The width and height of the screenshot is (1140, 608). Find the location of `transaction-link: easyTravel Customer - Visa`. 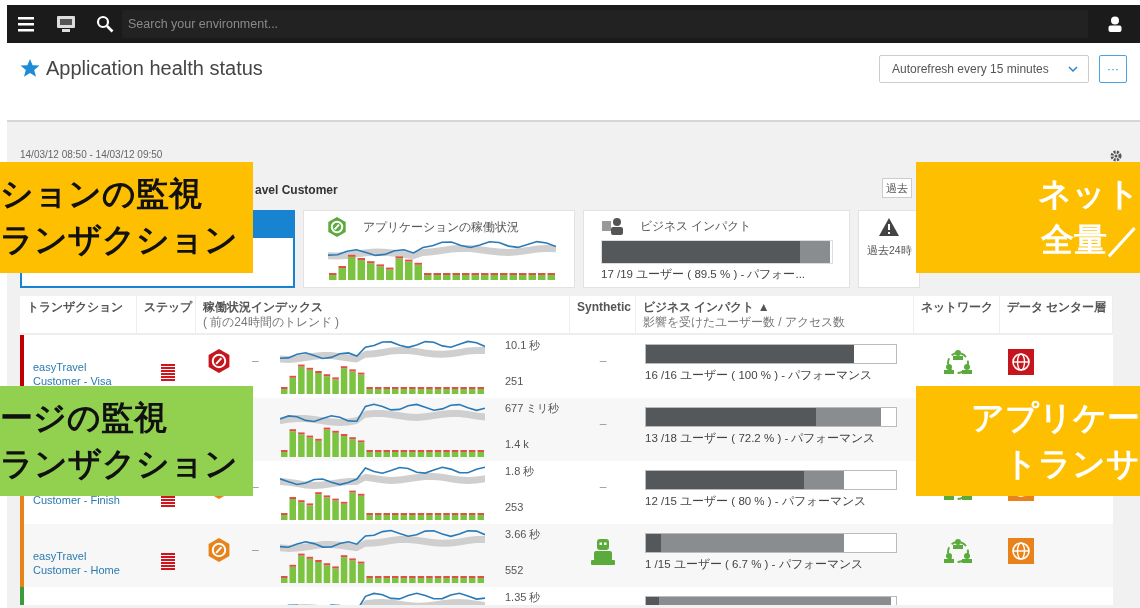

transaction-link: easyTravel Customer - Visa is located at coordinates (79, 366).